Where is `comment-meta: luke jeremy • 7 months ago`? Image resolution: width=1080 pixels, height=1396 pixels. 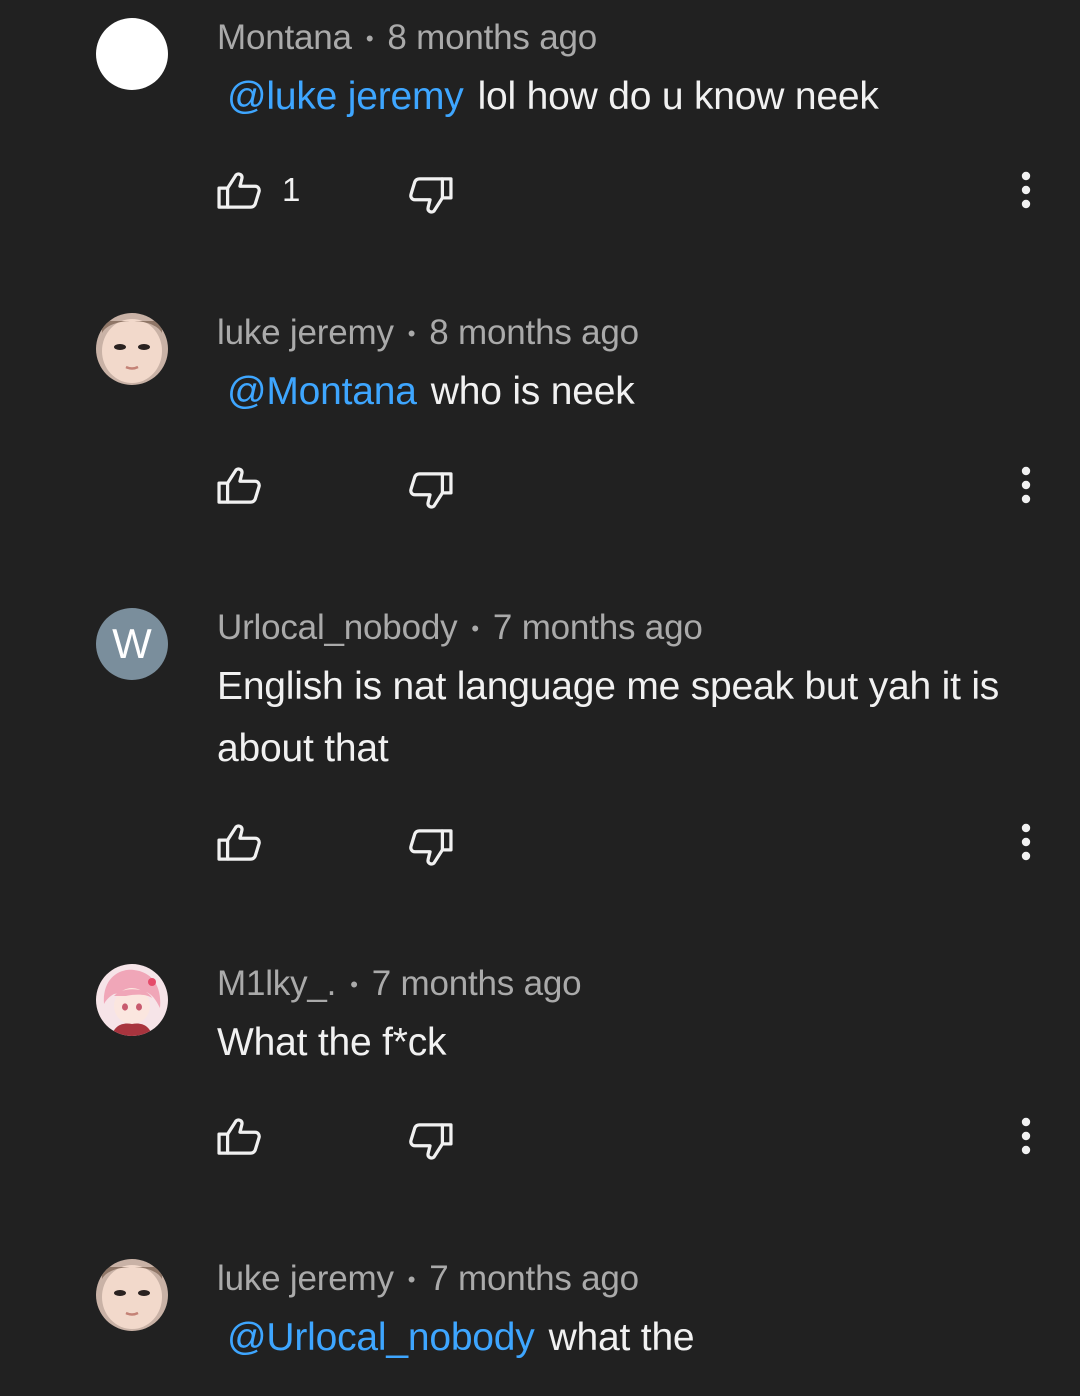 comment-meta: luke jeremy • 7 months ago is located at coordinates (428, 1279).